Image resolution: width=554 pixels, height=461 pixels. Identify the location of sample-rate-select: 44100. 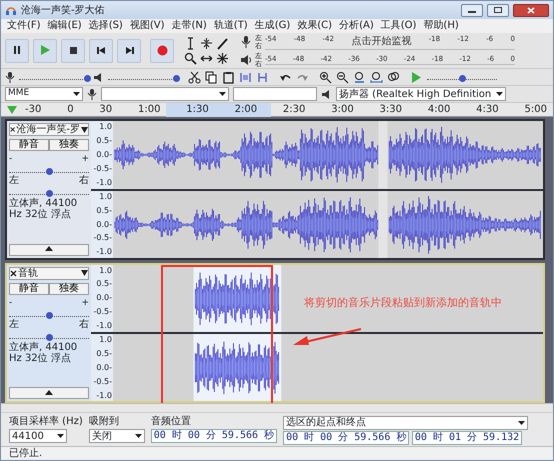
(38, 436).